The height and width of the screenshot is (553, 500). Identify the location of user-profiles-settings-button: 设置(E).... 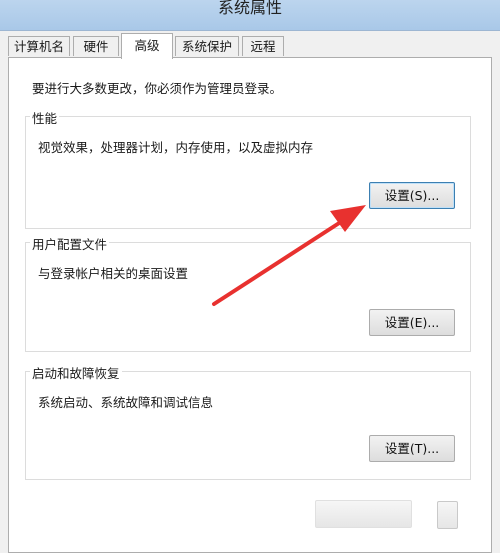
(412, 322).